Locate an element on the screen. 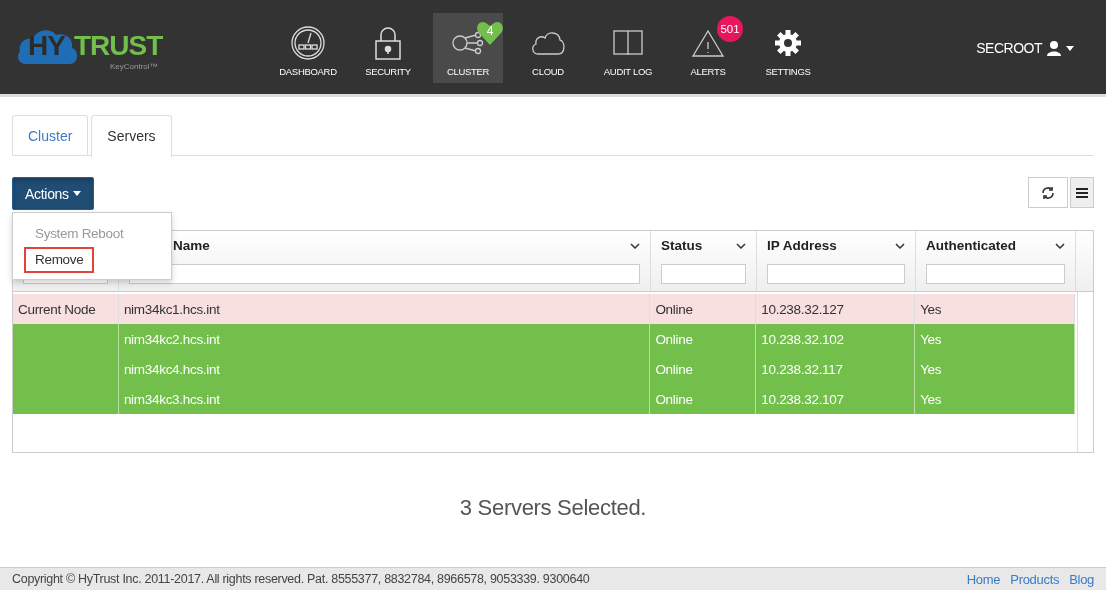 The image size is (1106, 590). settings-icon is located at coordinates (788, 43).